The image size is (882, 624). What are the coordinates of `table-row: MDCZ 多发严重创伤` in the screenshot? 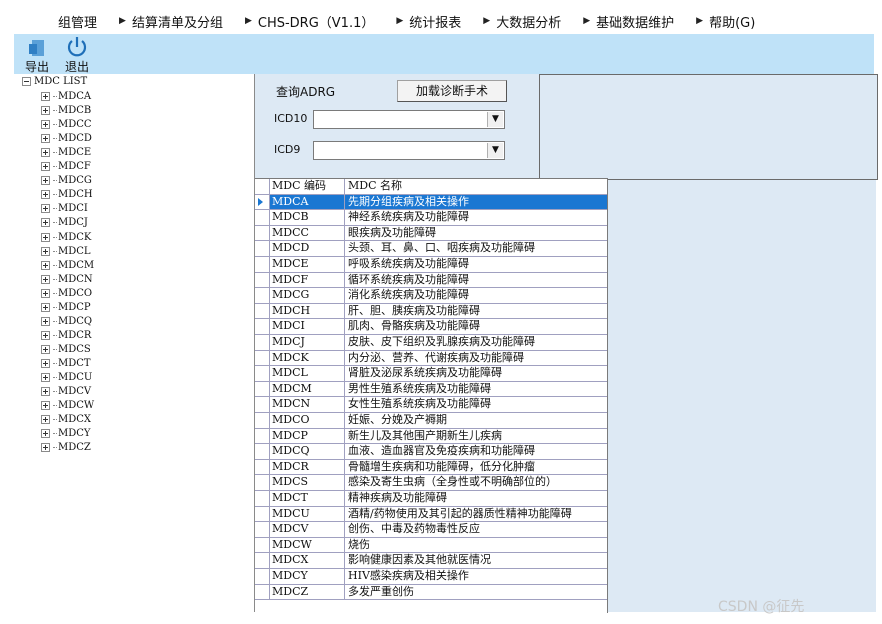 It's located at (431, 592).